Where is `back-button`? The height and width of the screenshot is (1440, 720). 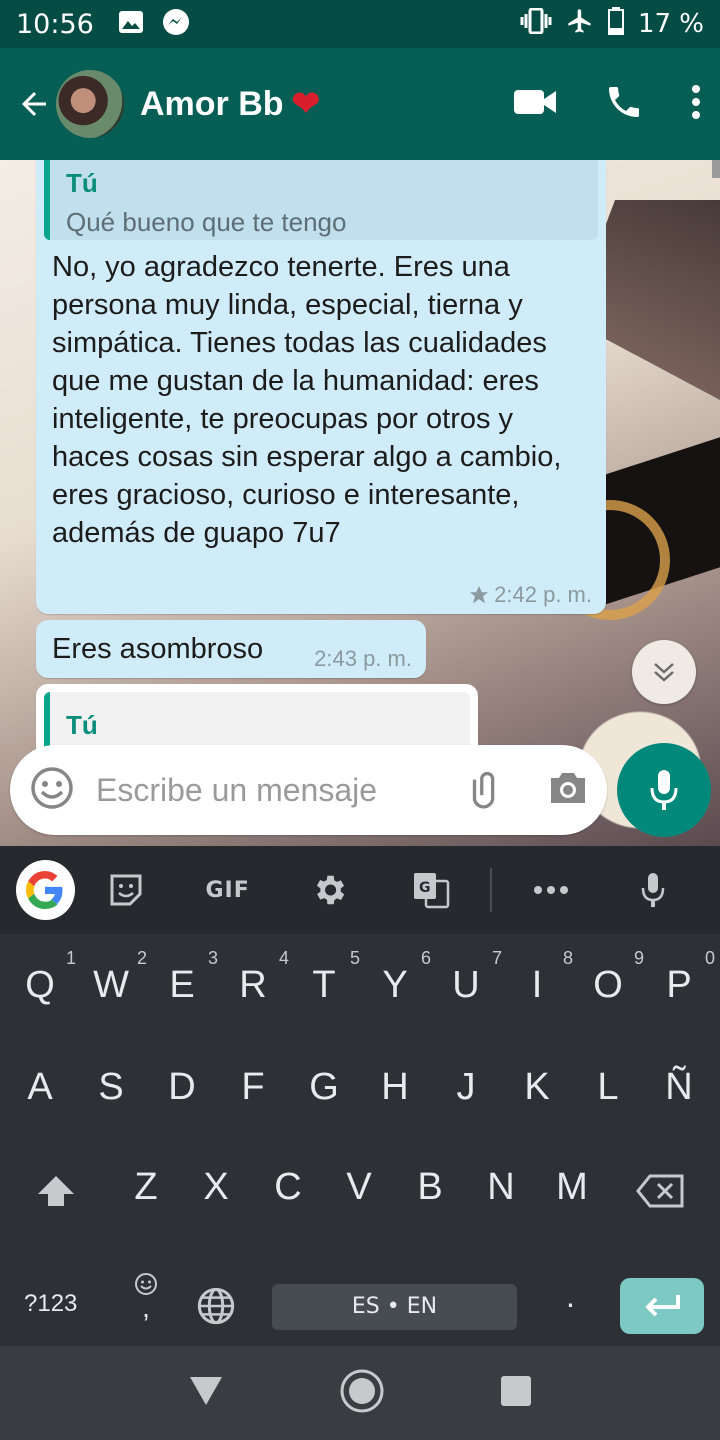
back-button is located at coordinates (34, 104).